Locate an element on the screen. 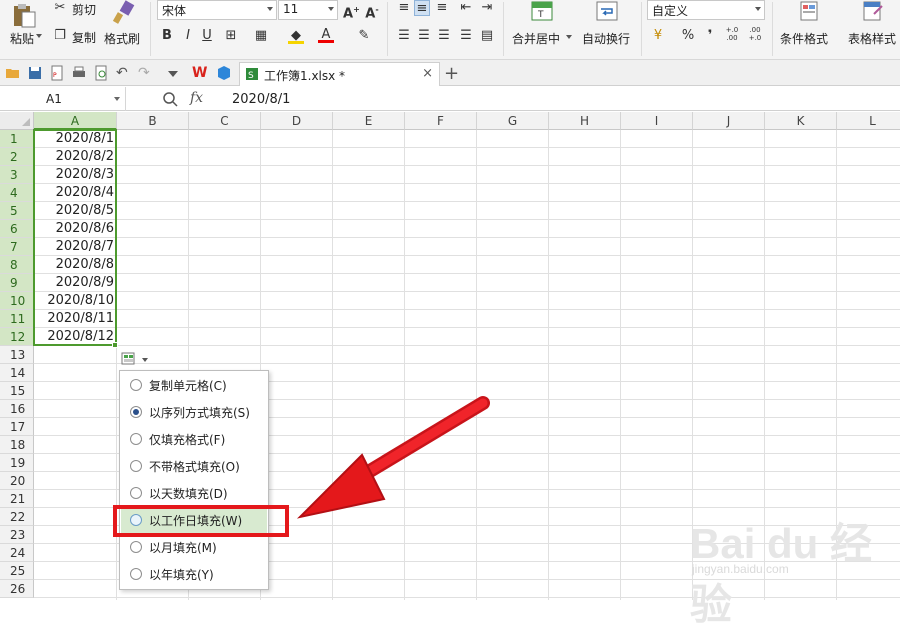  formula-input: 2020/8/1 is located at coordinates (261, 99).